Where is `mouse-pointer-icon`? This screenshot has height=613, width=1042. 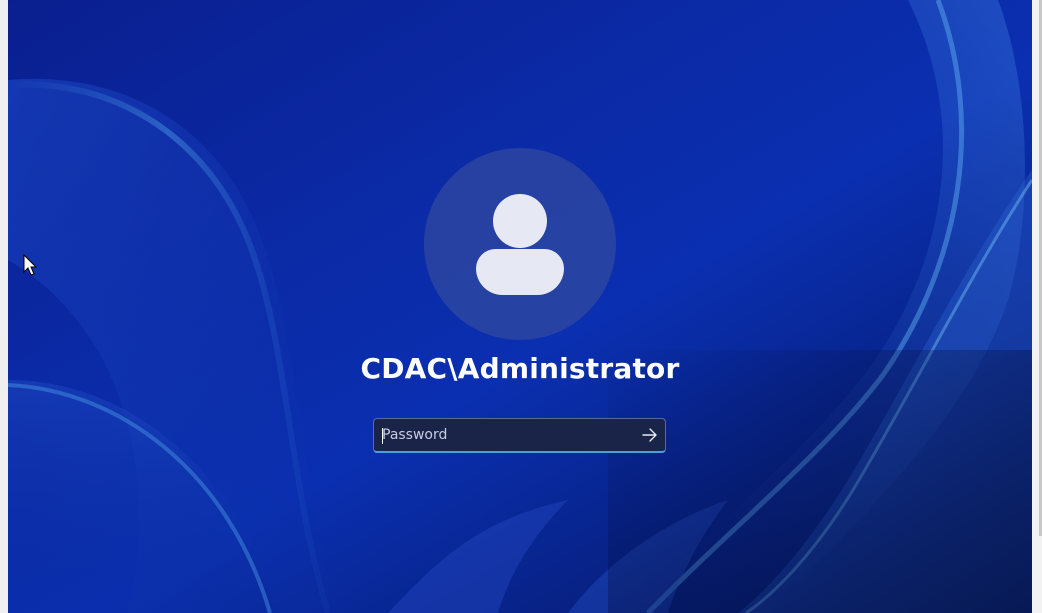
mouse-pointer-icon is located at coordinates (30, 265).